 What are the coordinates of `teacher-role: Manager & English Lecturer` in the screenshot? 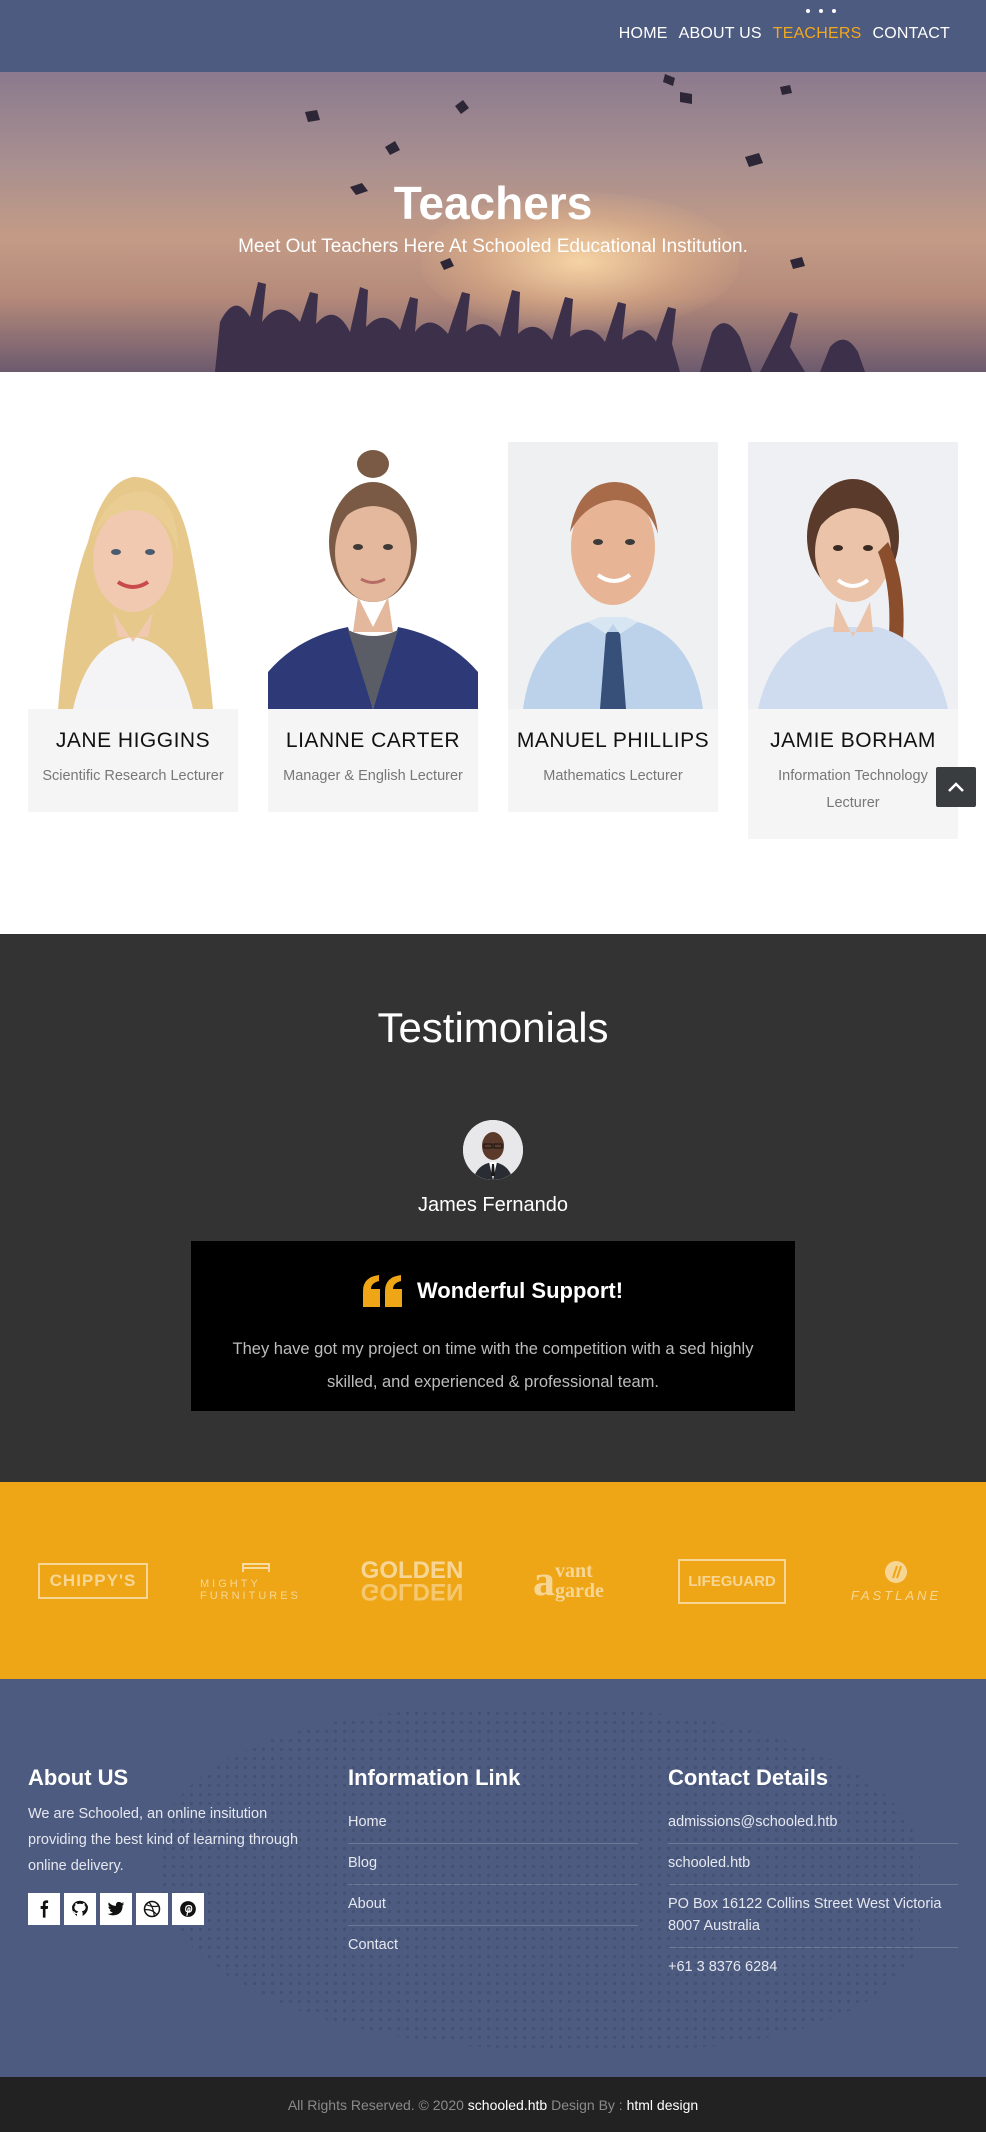 It's located at (373, 776).